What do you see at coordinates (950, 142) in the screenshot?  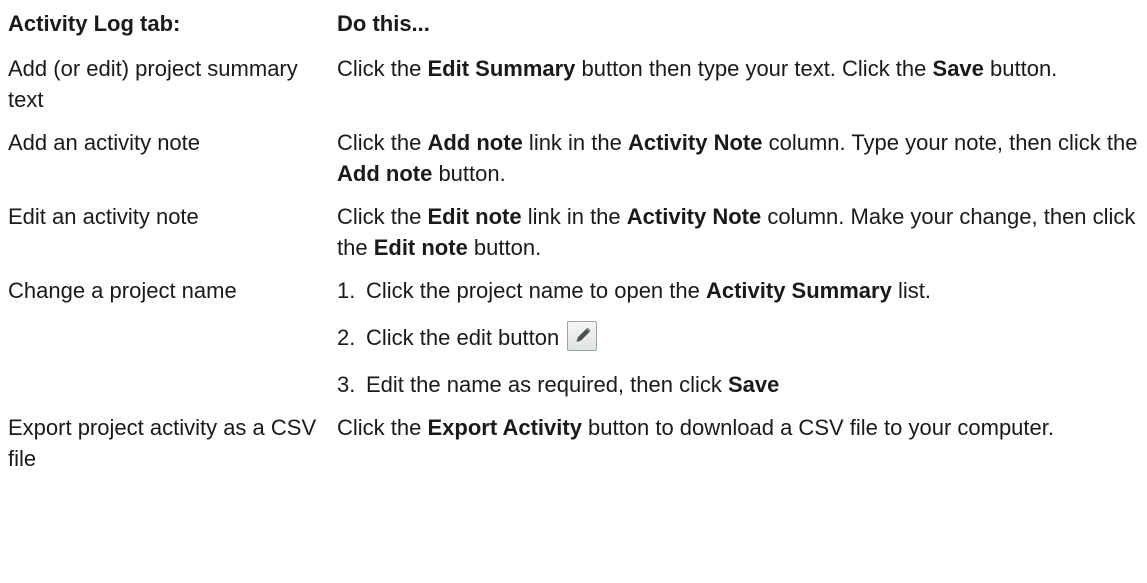 I see `text-run: column. Type your note, then click the` at bounding box center [950, 142].